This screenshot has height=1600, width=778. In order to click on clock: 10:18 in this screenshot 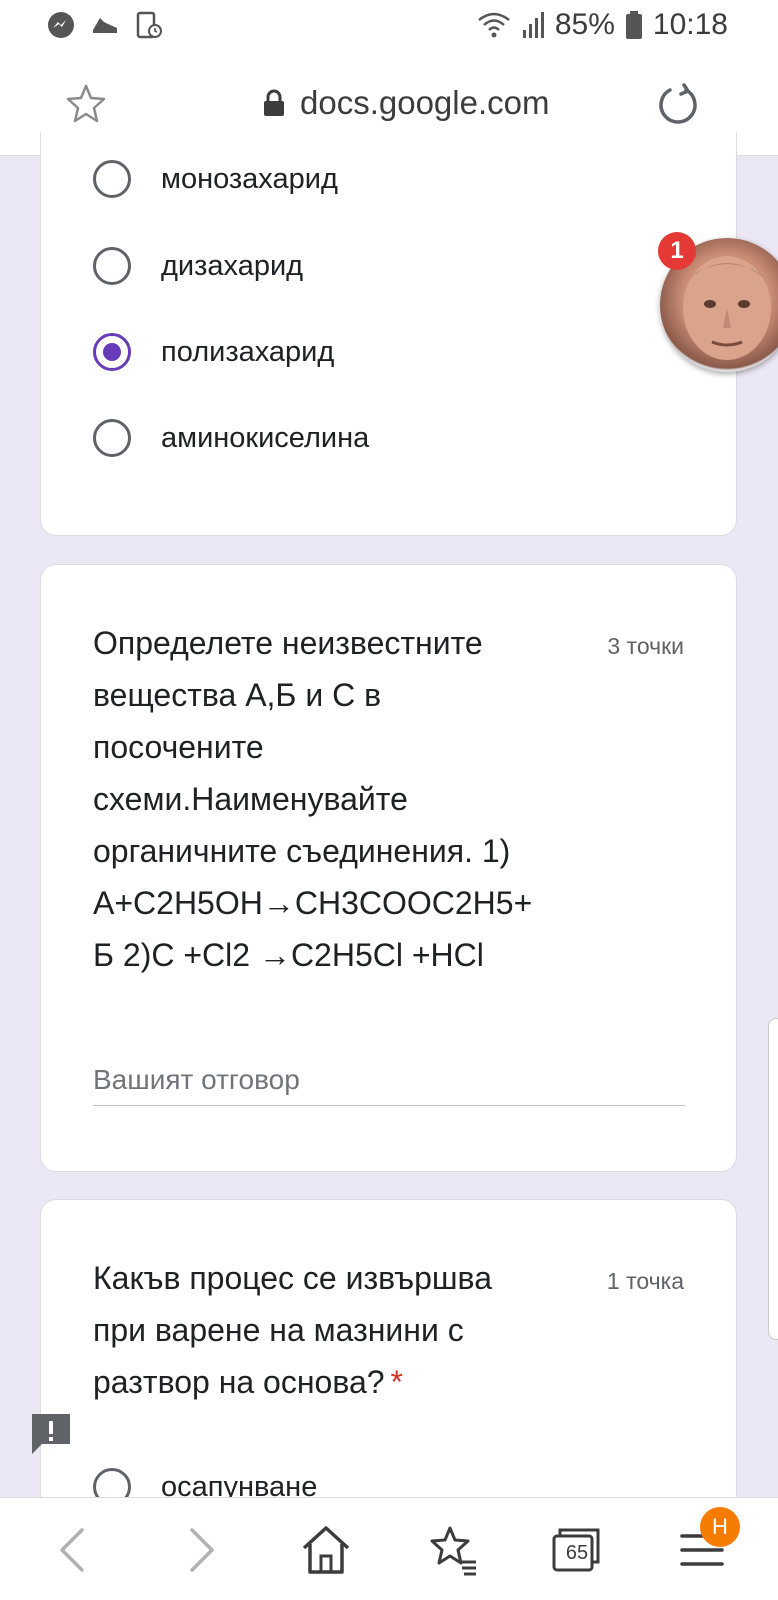, I will do `click(690, 24)`.